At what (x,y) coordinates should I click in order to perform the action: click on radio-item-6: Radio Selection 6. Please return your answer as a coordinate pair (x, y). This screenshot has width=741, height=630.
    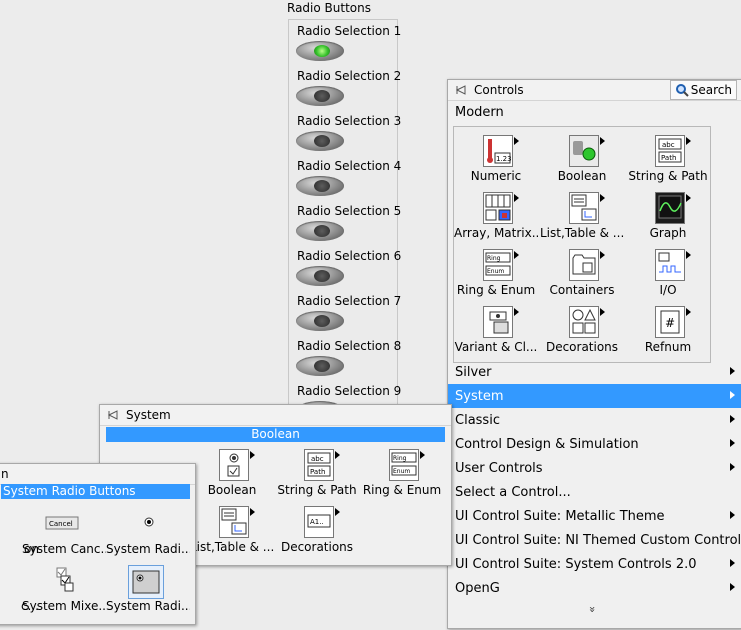
    Looking at the image, I should click on (345, 267).